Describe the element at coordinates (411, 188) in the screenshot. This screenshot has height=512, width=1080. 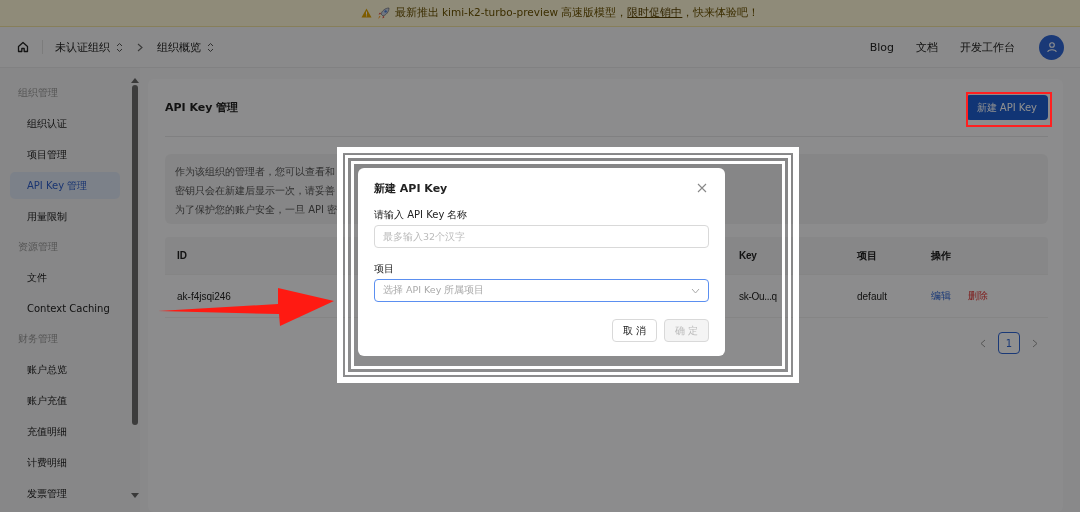
I see `dialog-title: 新建 API Key` at that location.